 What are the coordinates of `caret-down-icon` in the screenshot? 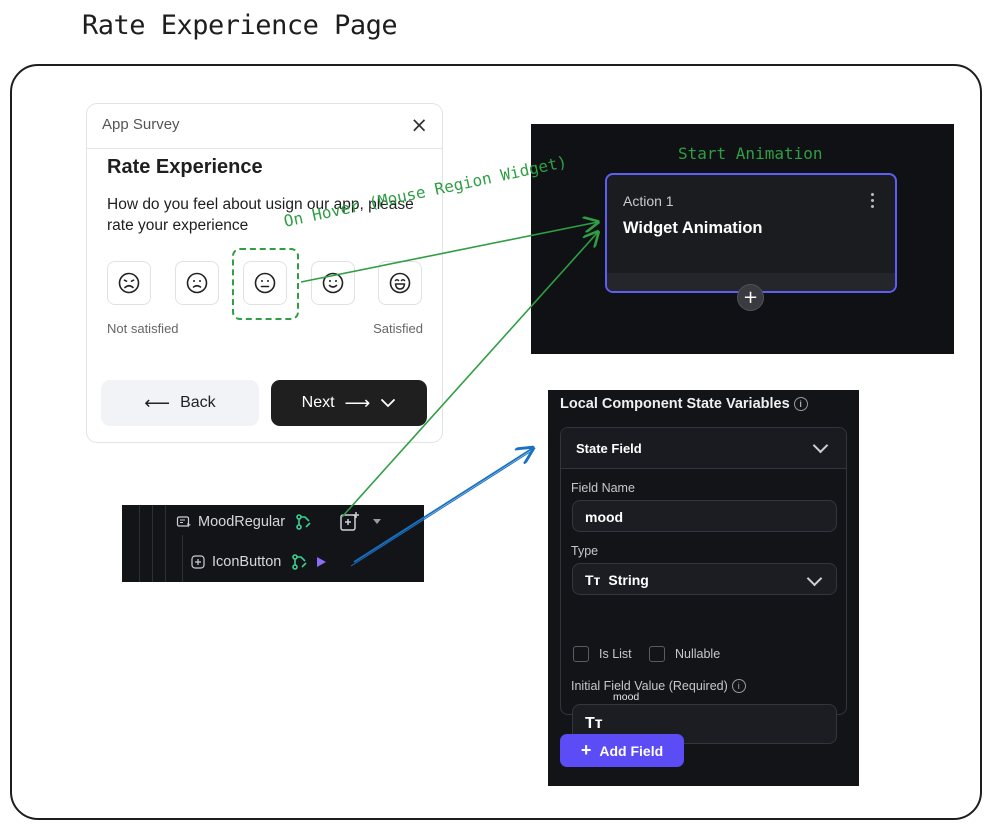 It's located at (377, 522).